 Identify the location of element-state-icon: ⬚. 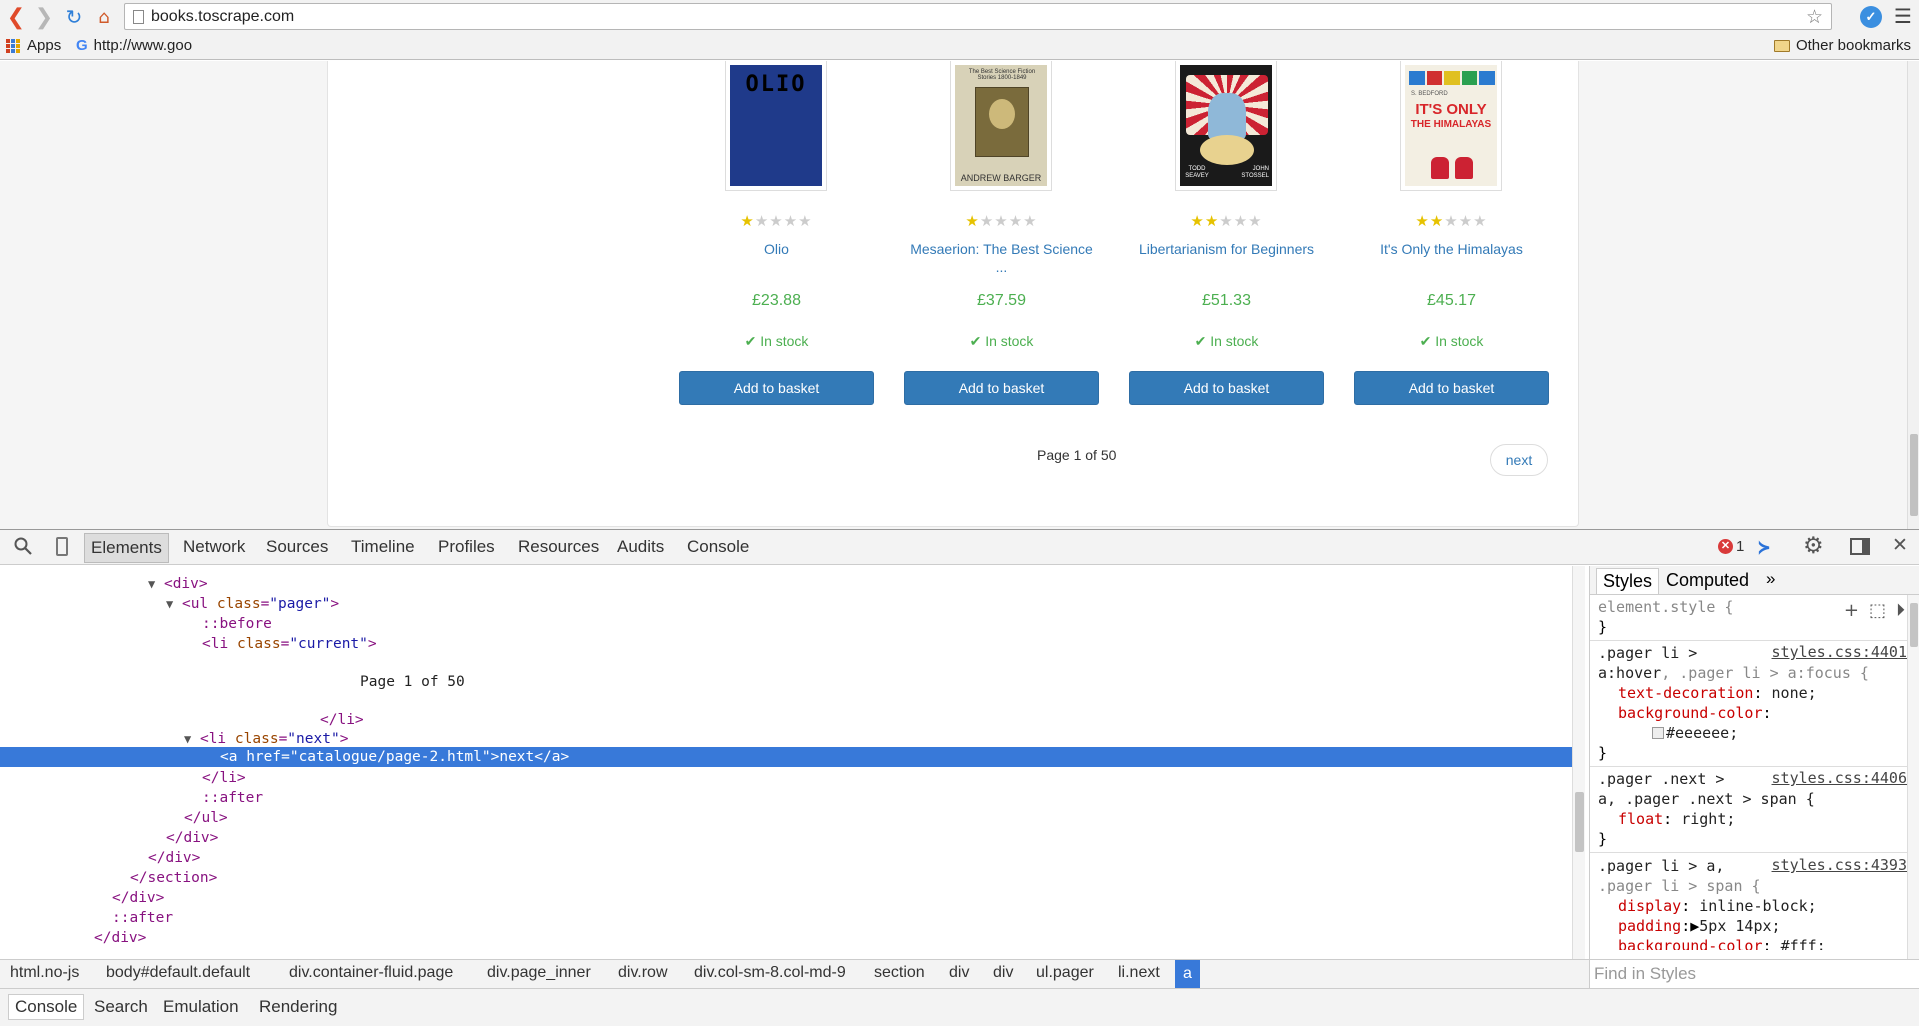
(1877, 610).